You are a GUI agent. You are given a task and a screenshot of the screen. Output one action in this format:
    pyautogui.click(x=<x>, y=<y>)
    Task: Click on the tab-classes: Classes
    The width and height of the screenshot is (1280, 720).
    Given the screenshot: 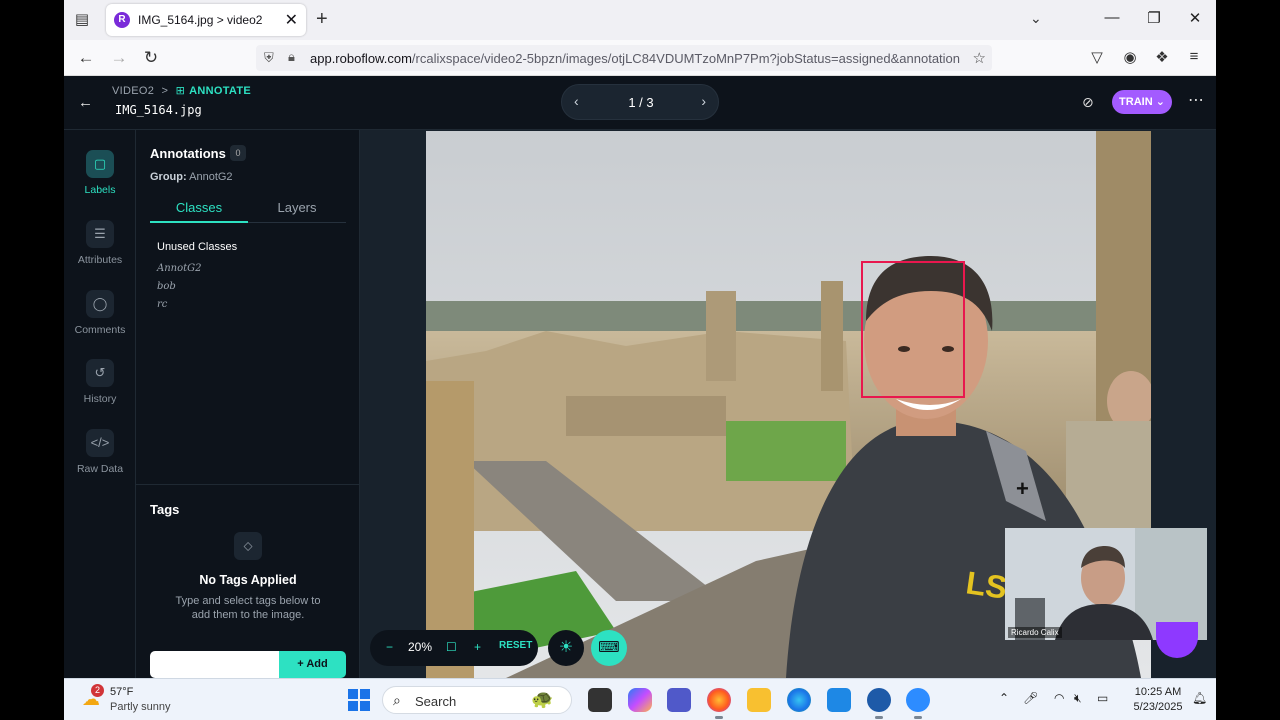 What is the action you would take?
    pyautogui.click(x=199, y=207)
    